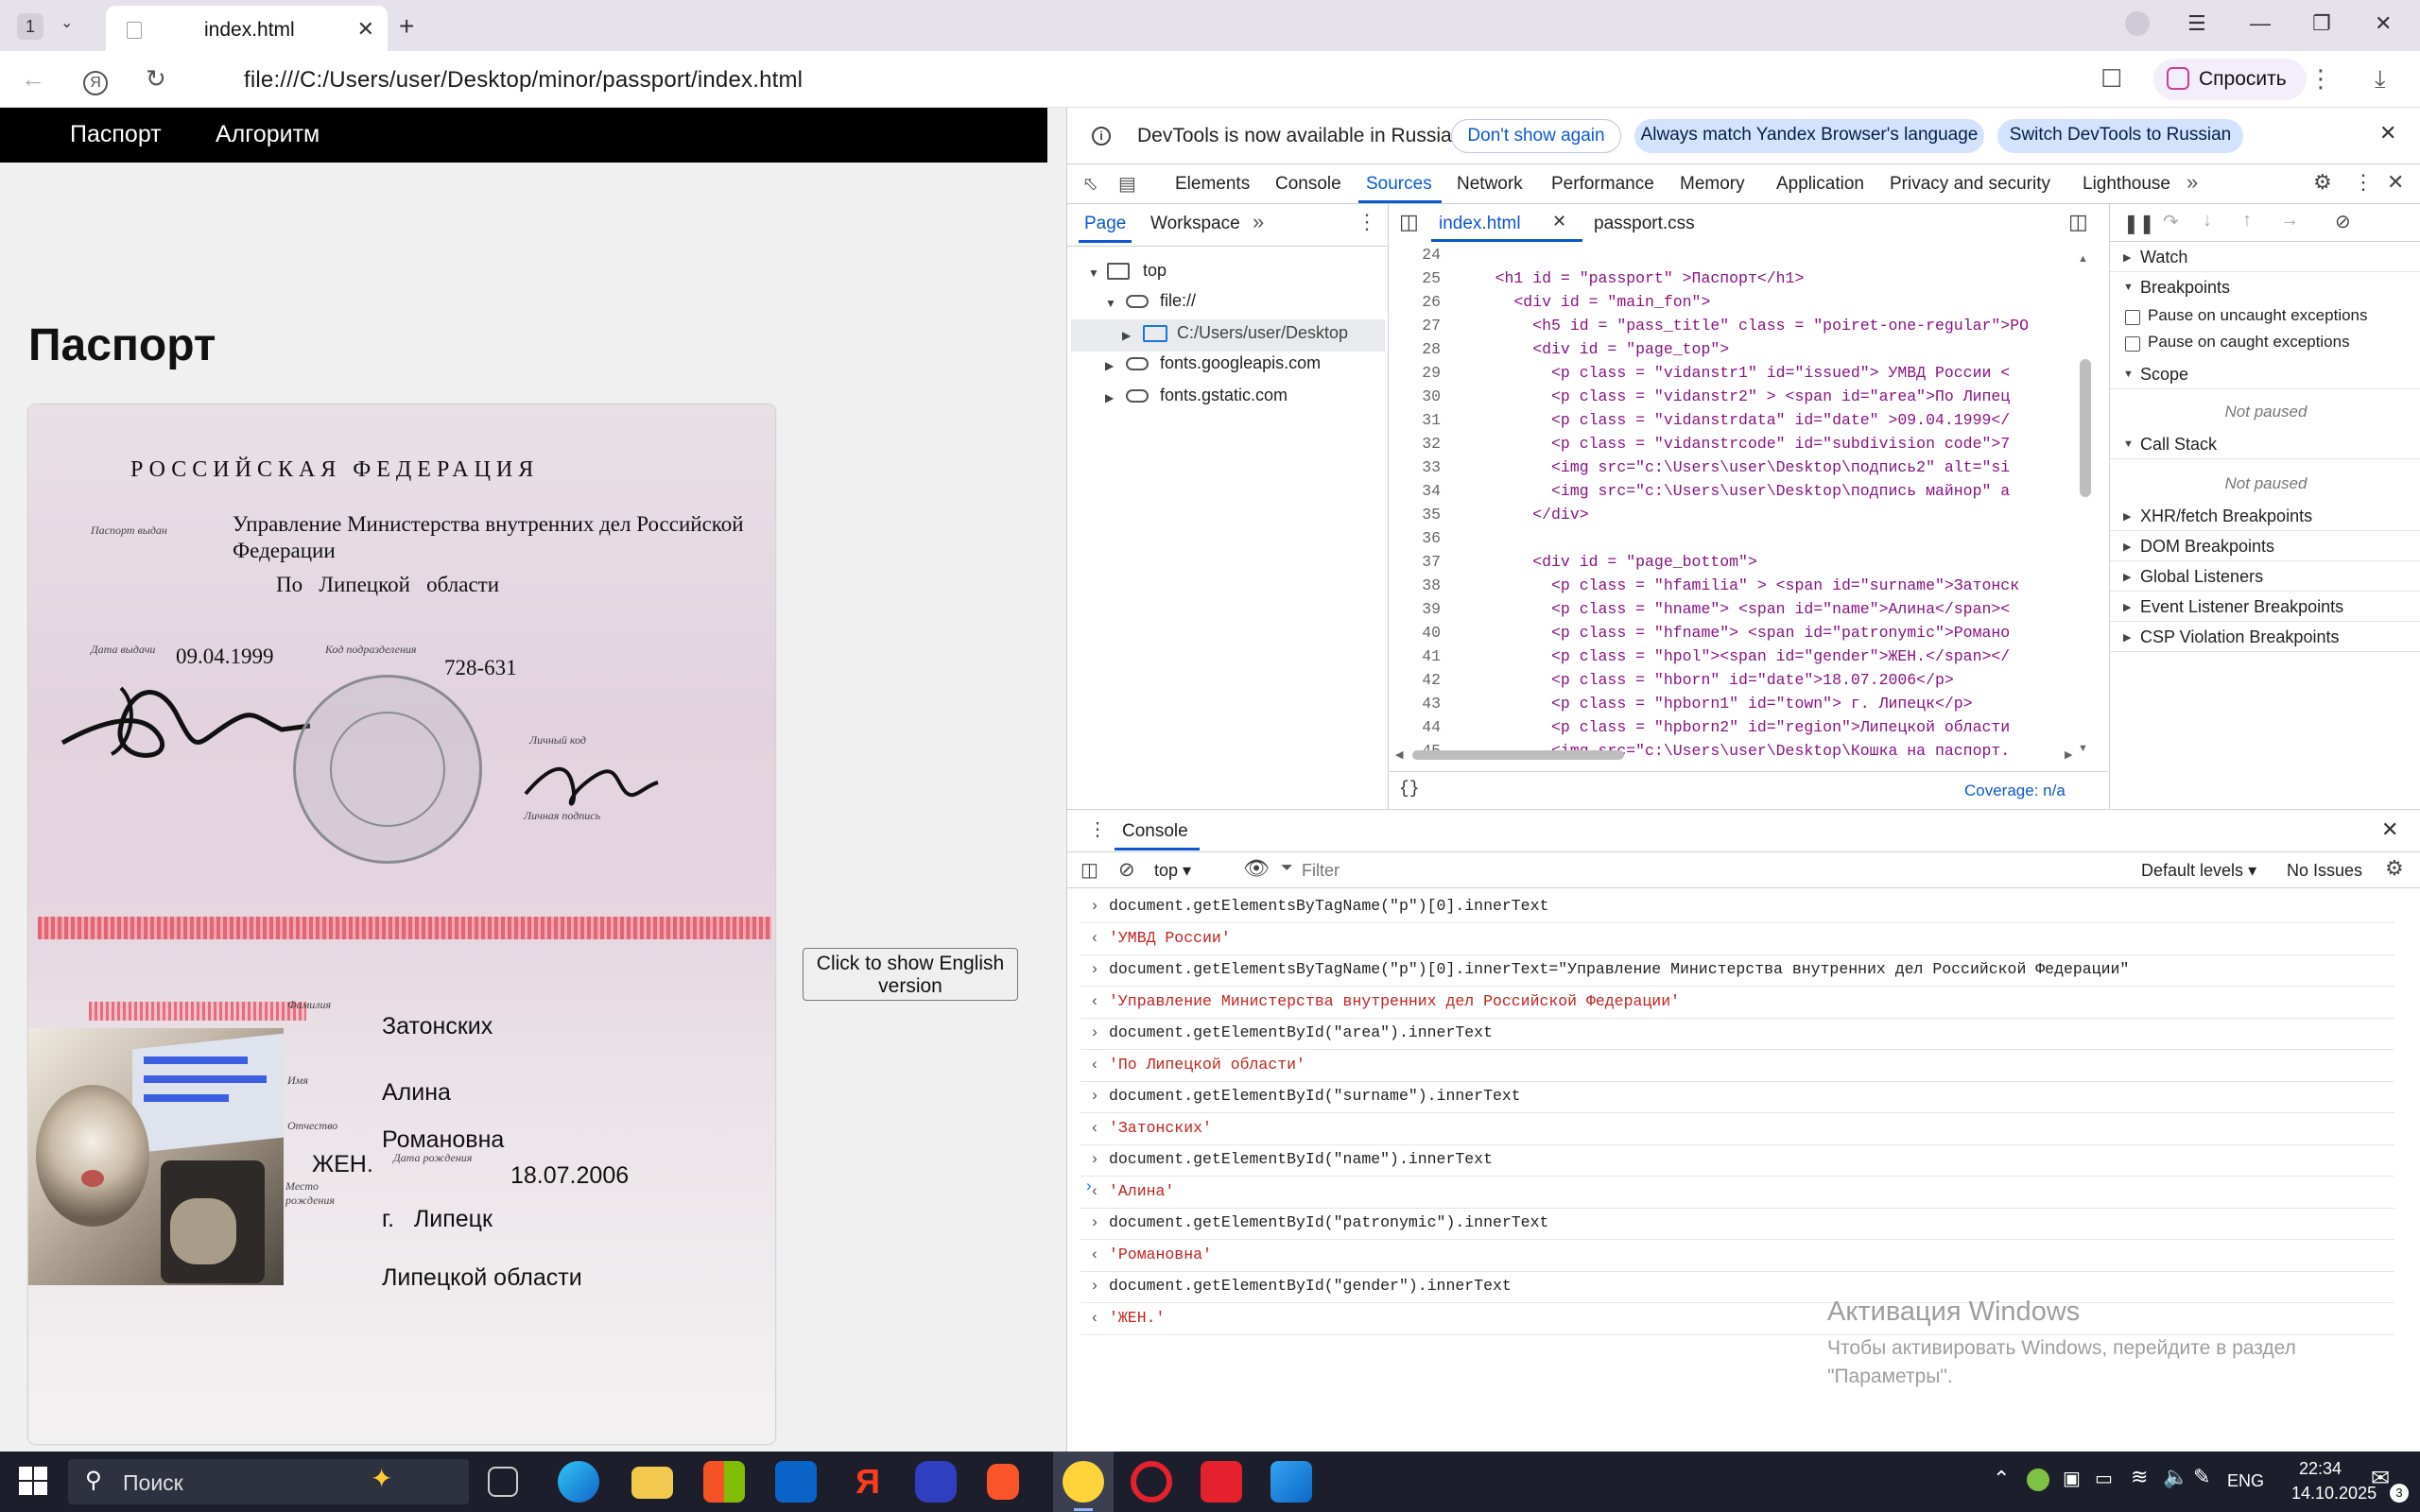  I want to click on subtab-workspace: Workspace, so click(1195, 224).